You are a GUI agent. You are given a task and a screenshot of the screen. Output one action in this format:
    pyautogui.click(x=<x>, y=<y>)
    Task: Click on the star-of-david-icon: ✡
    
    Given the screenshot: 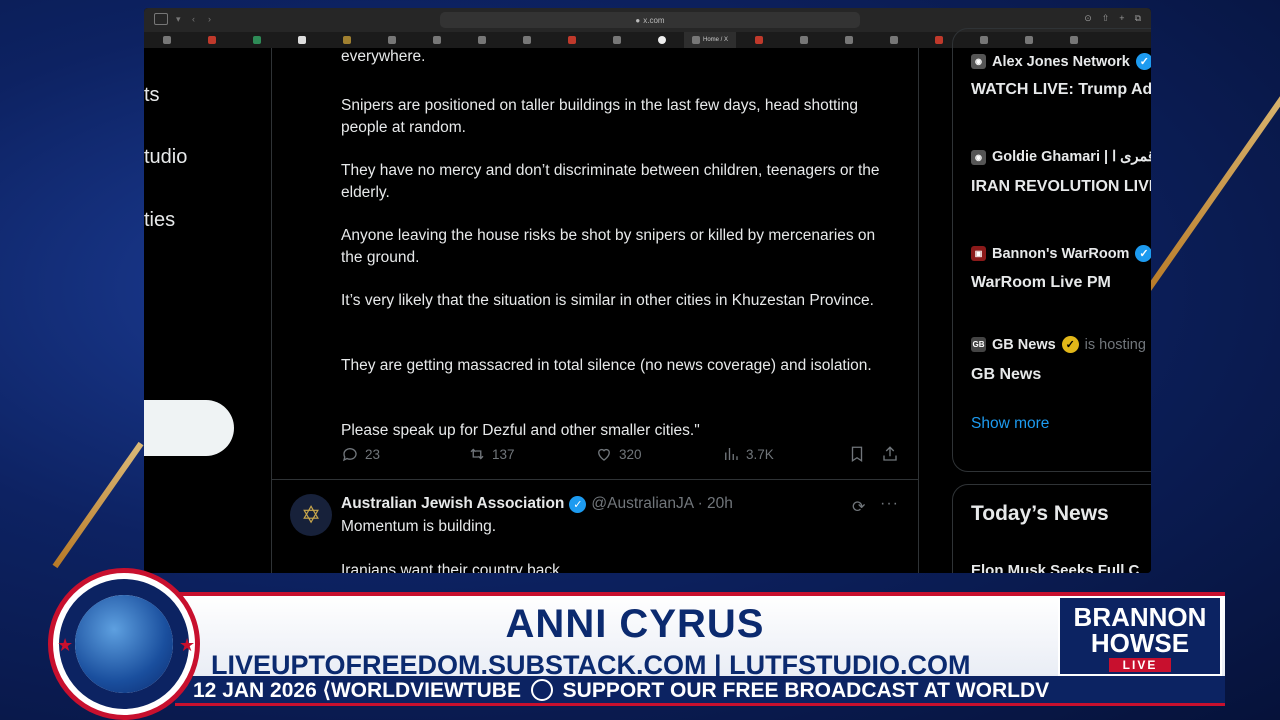 What is the action you would take?
    pyautogui.click(x=311, y=515)
    